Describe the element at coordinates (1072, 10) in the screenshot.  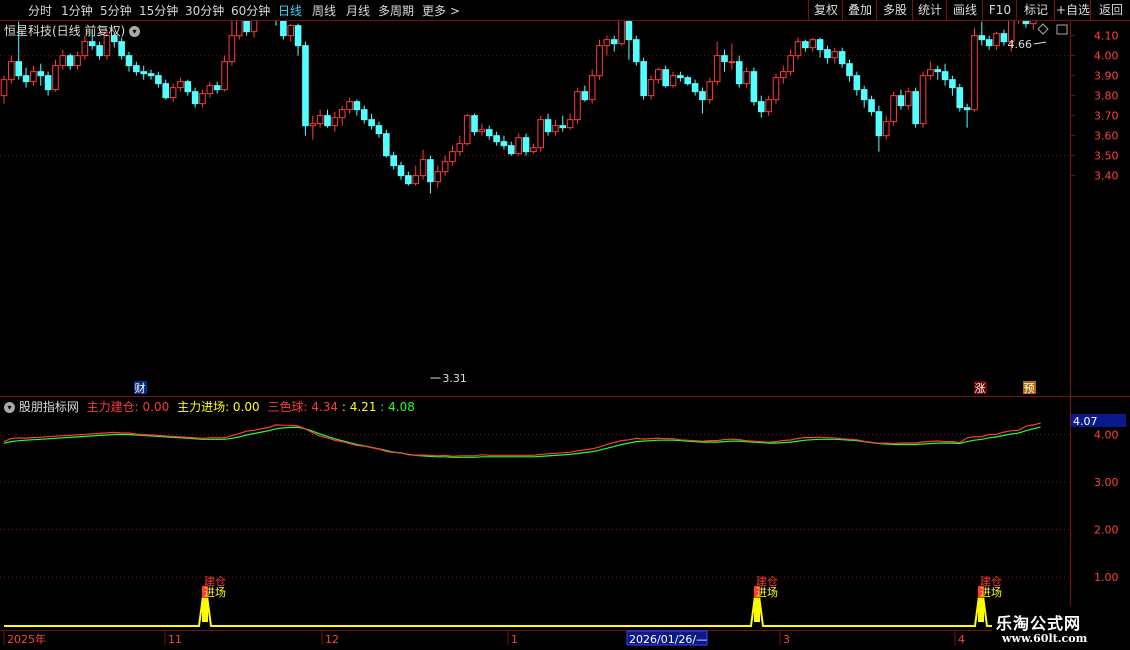
I see `toolbar-button-7: +自选` at that location.